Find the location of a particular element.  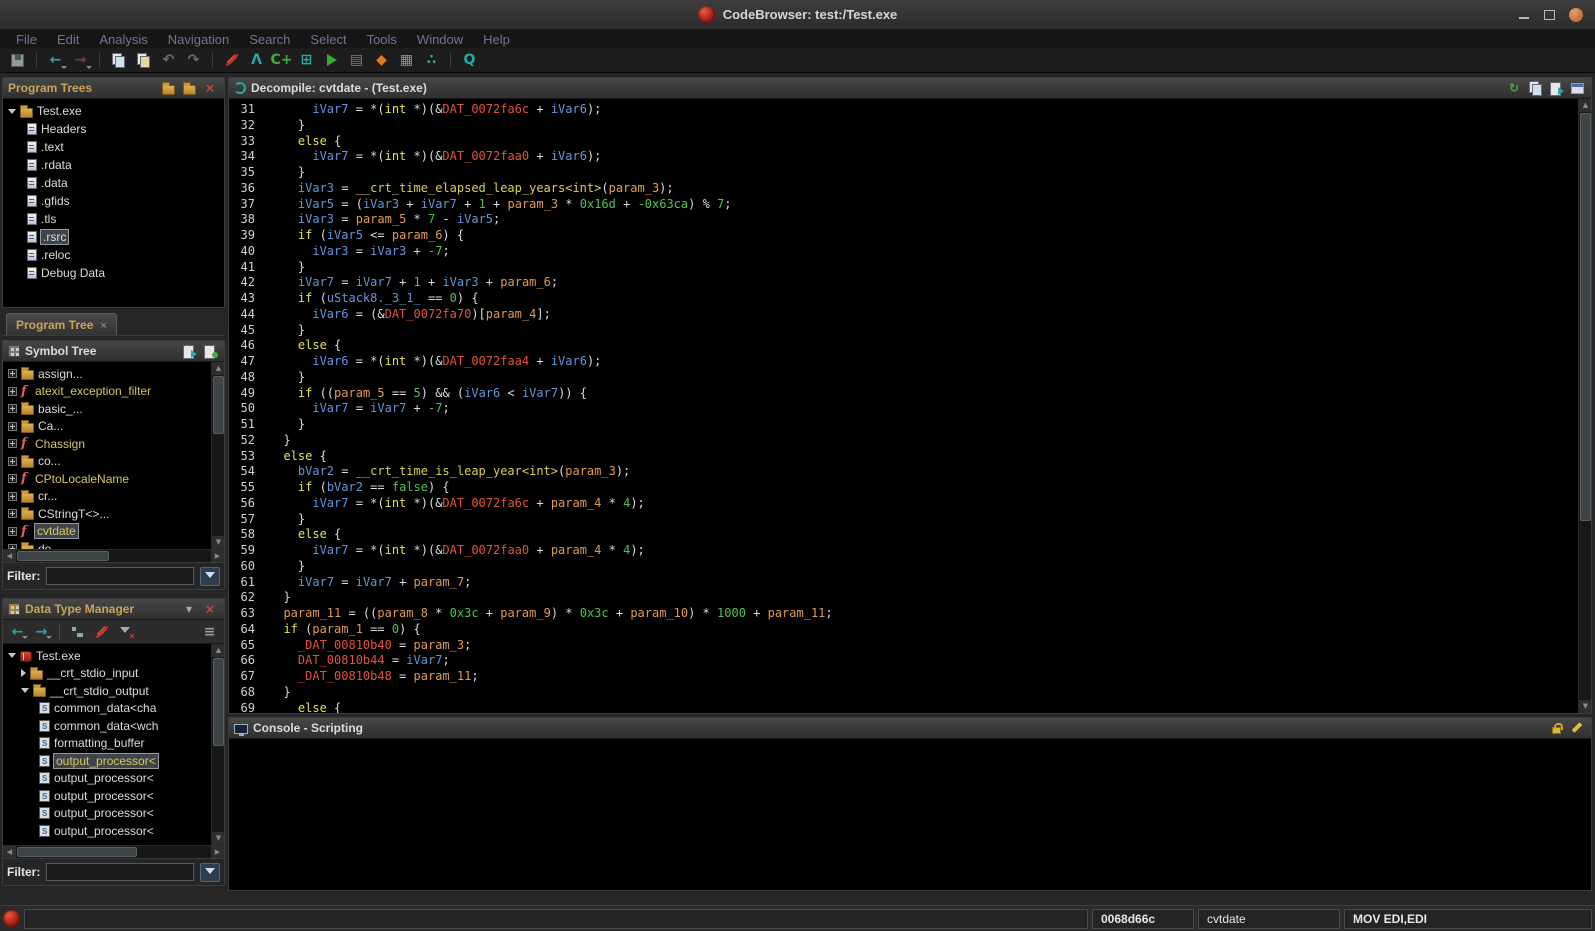

menu-tools: Tools is located at coordinates (382, 39).